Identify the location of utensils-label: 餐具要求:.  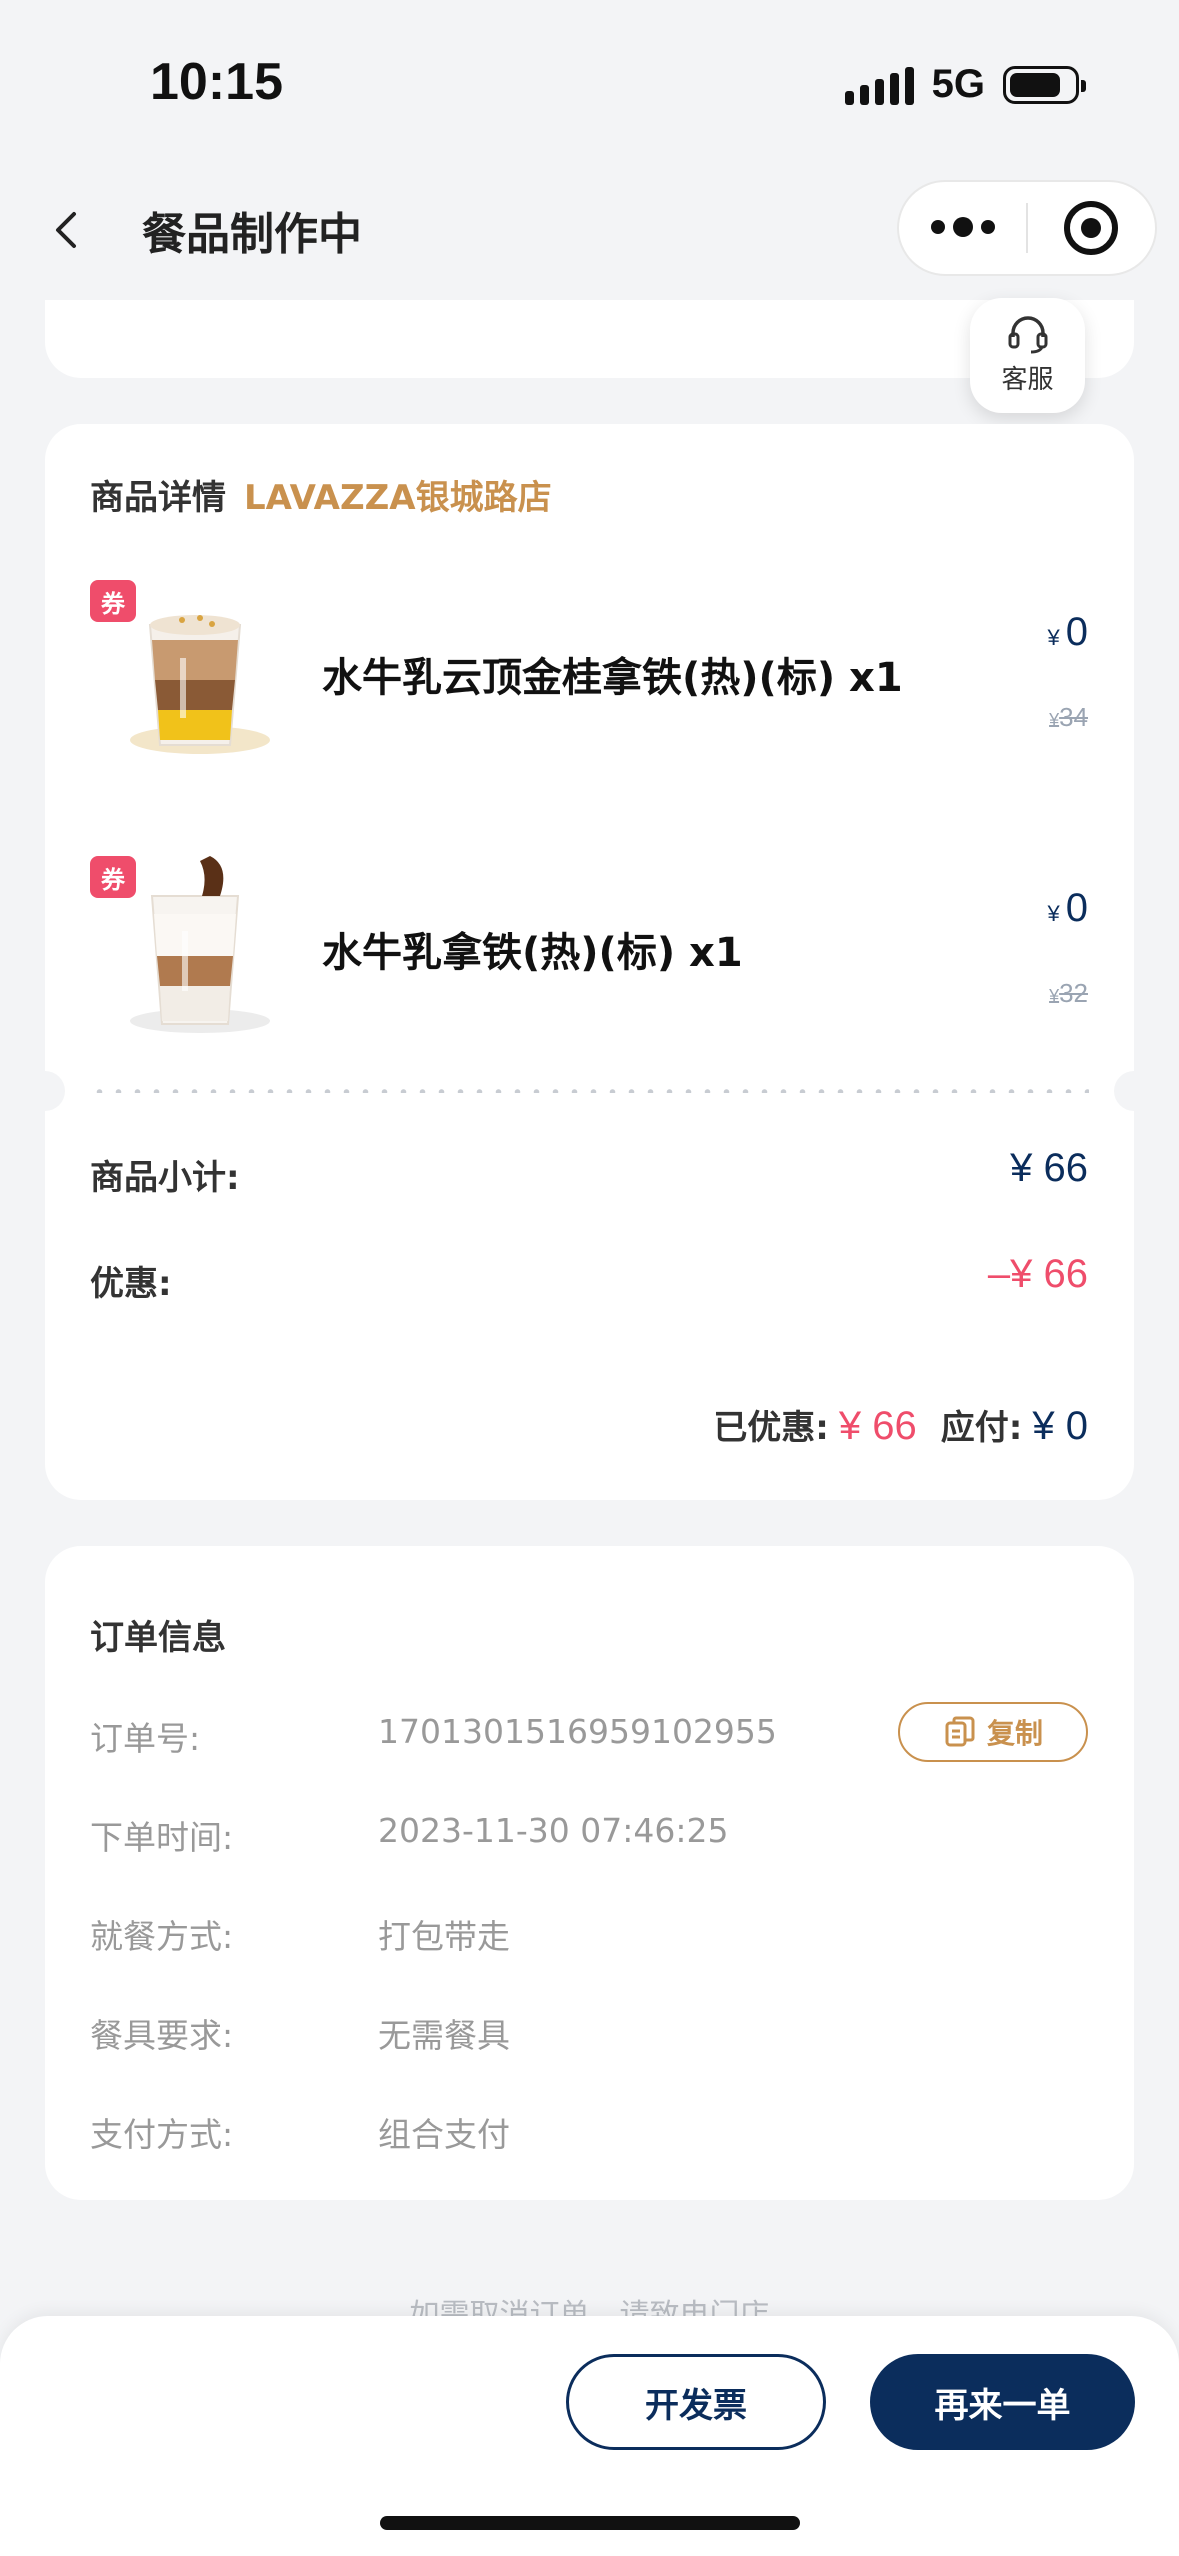
(162, 2035).